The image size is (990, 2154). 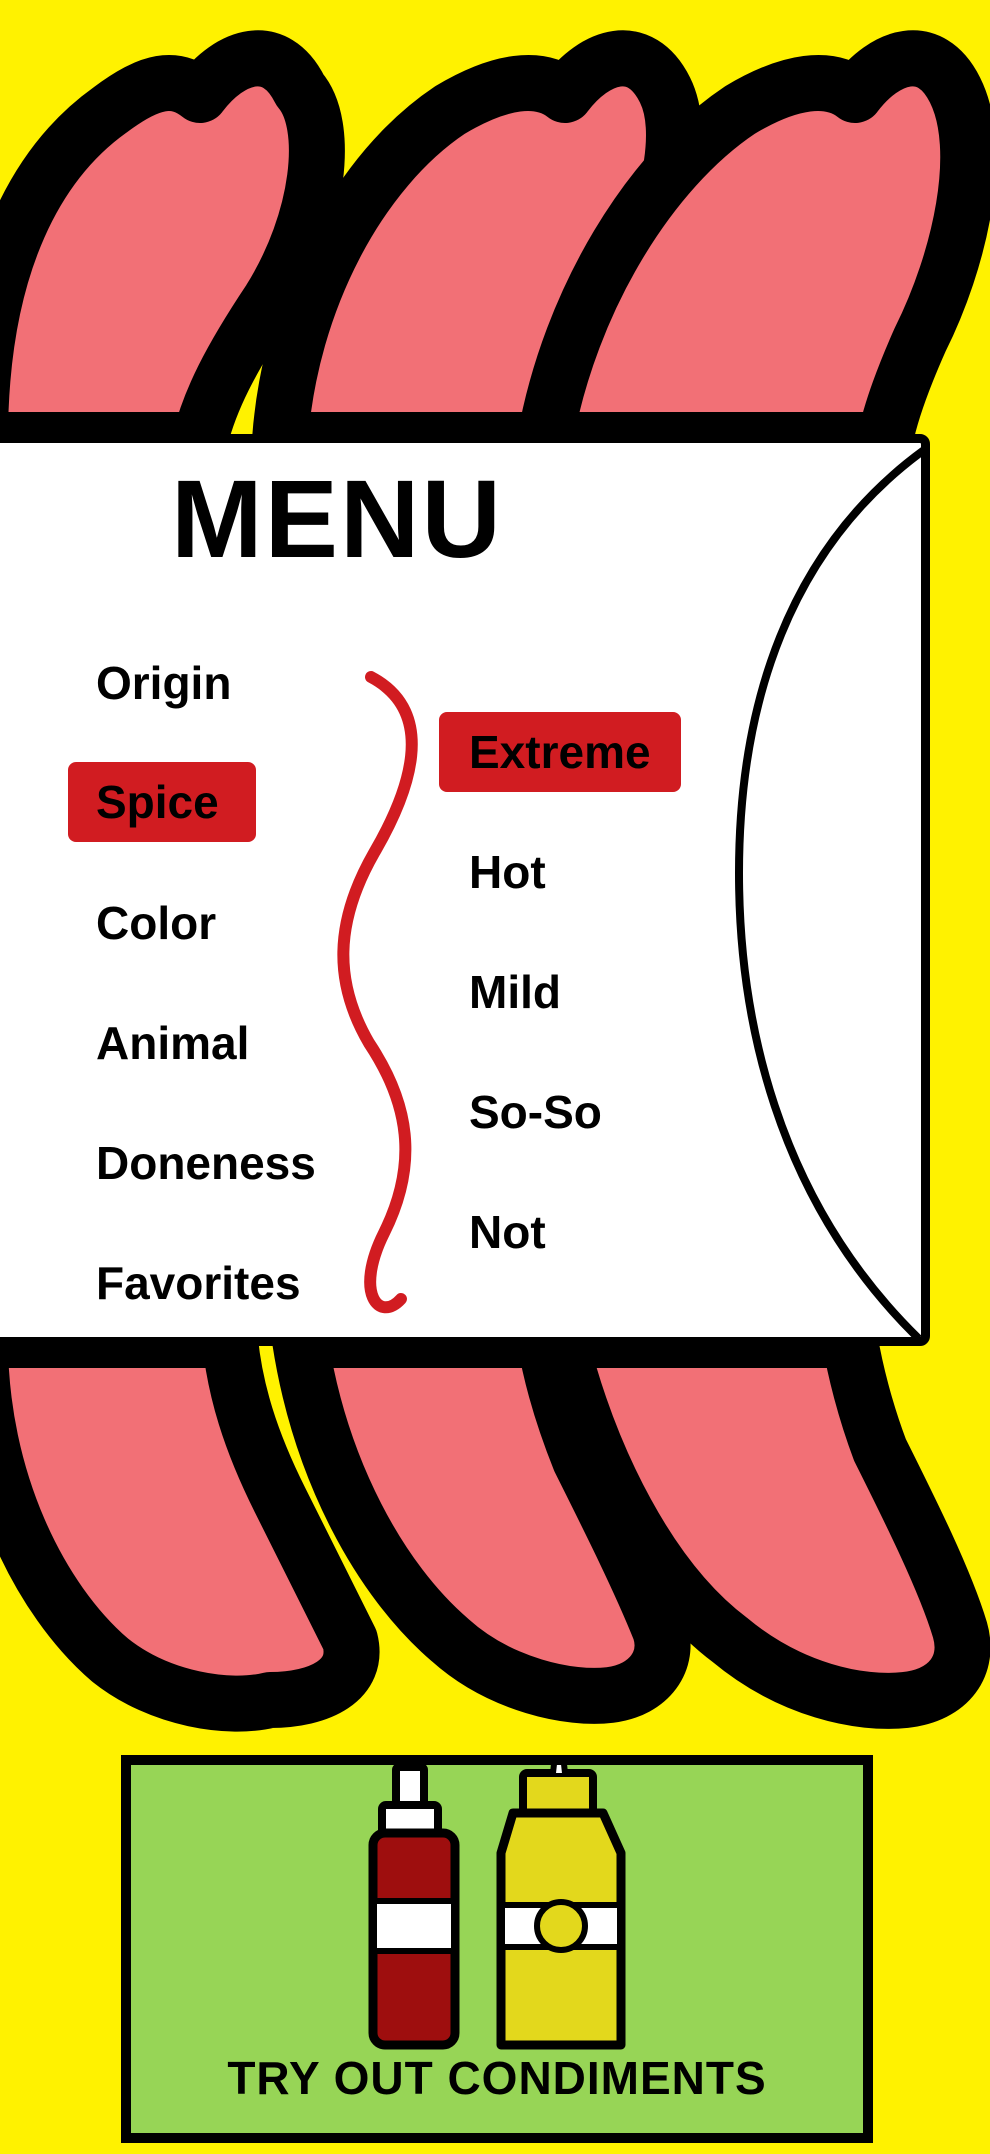 I want to click on category-label: Color, so click(x=156, y=923).